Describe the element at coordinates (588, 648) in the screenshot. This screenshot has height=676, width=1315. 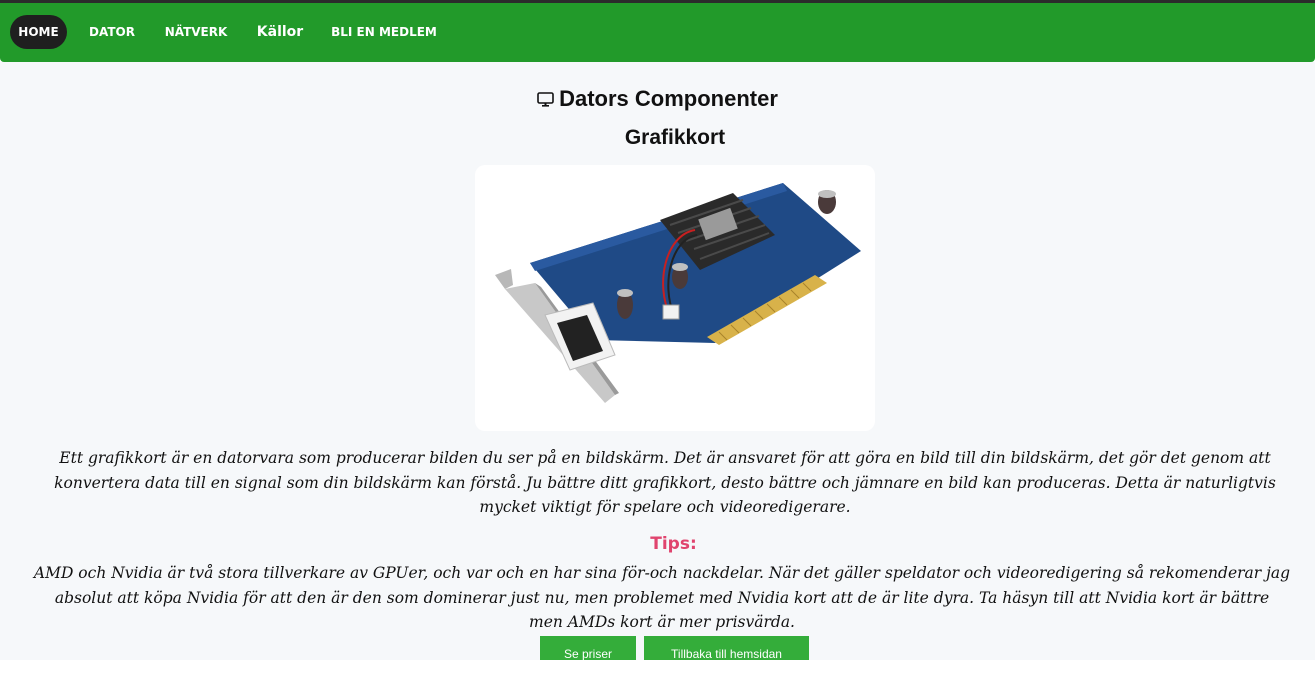
I see `see-prices-button: Se priser` at that location.